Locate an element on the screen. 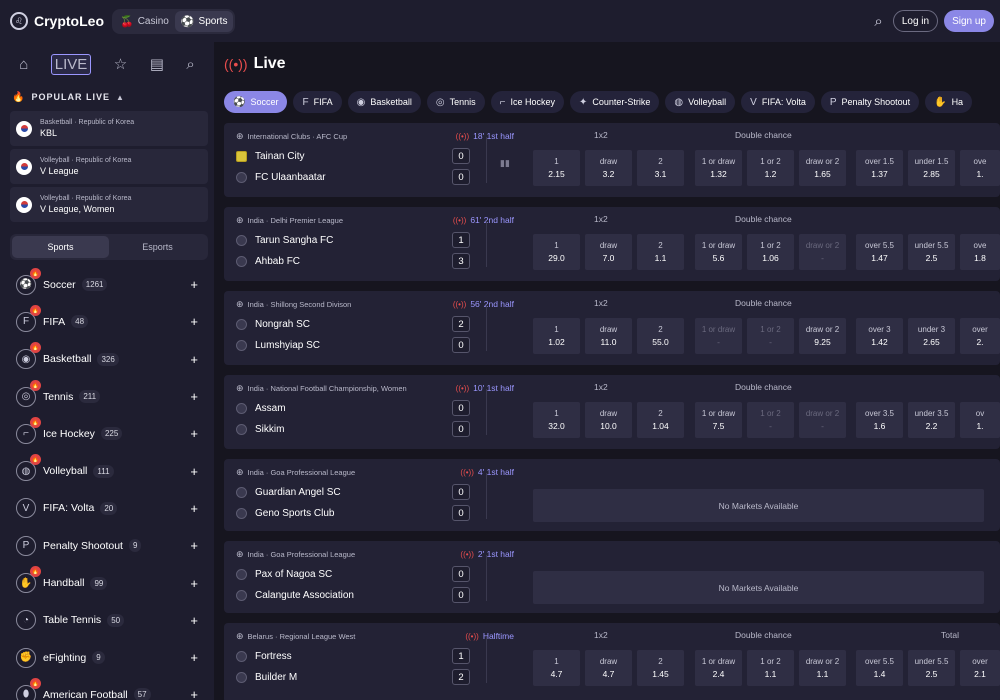  odds-button: ove 1. is located at coordinates (980, 168).